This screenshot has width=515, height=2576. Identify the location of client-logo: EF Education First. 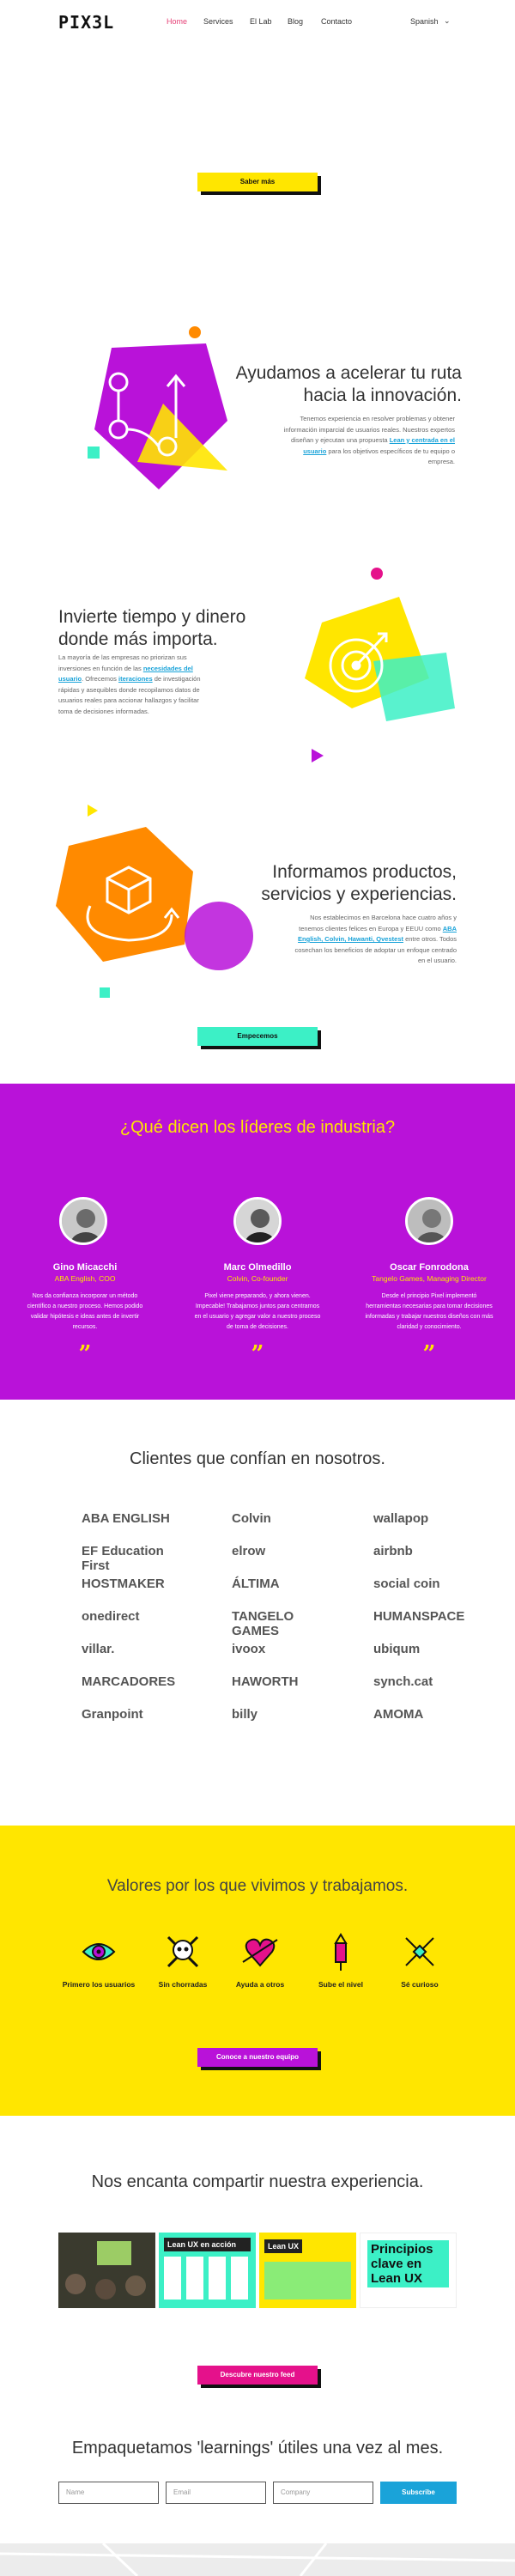
(123, 1558).